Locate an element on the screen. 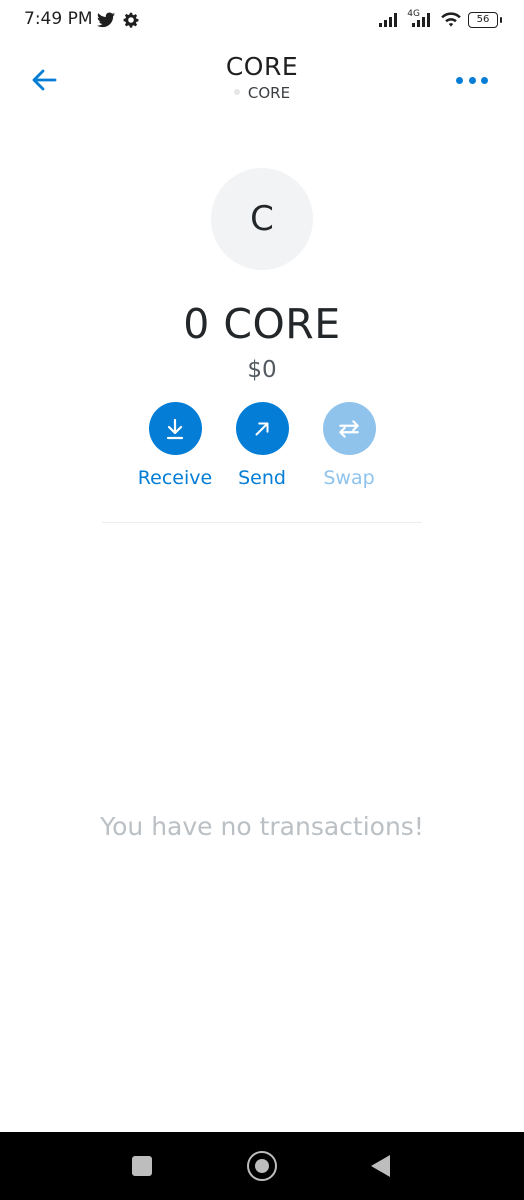  more-options-button is located at coordinates (472, 80).